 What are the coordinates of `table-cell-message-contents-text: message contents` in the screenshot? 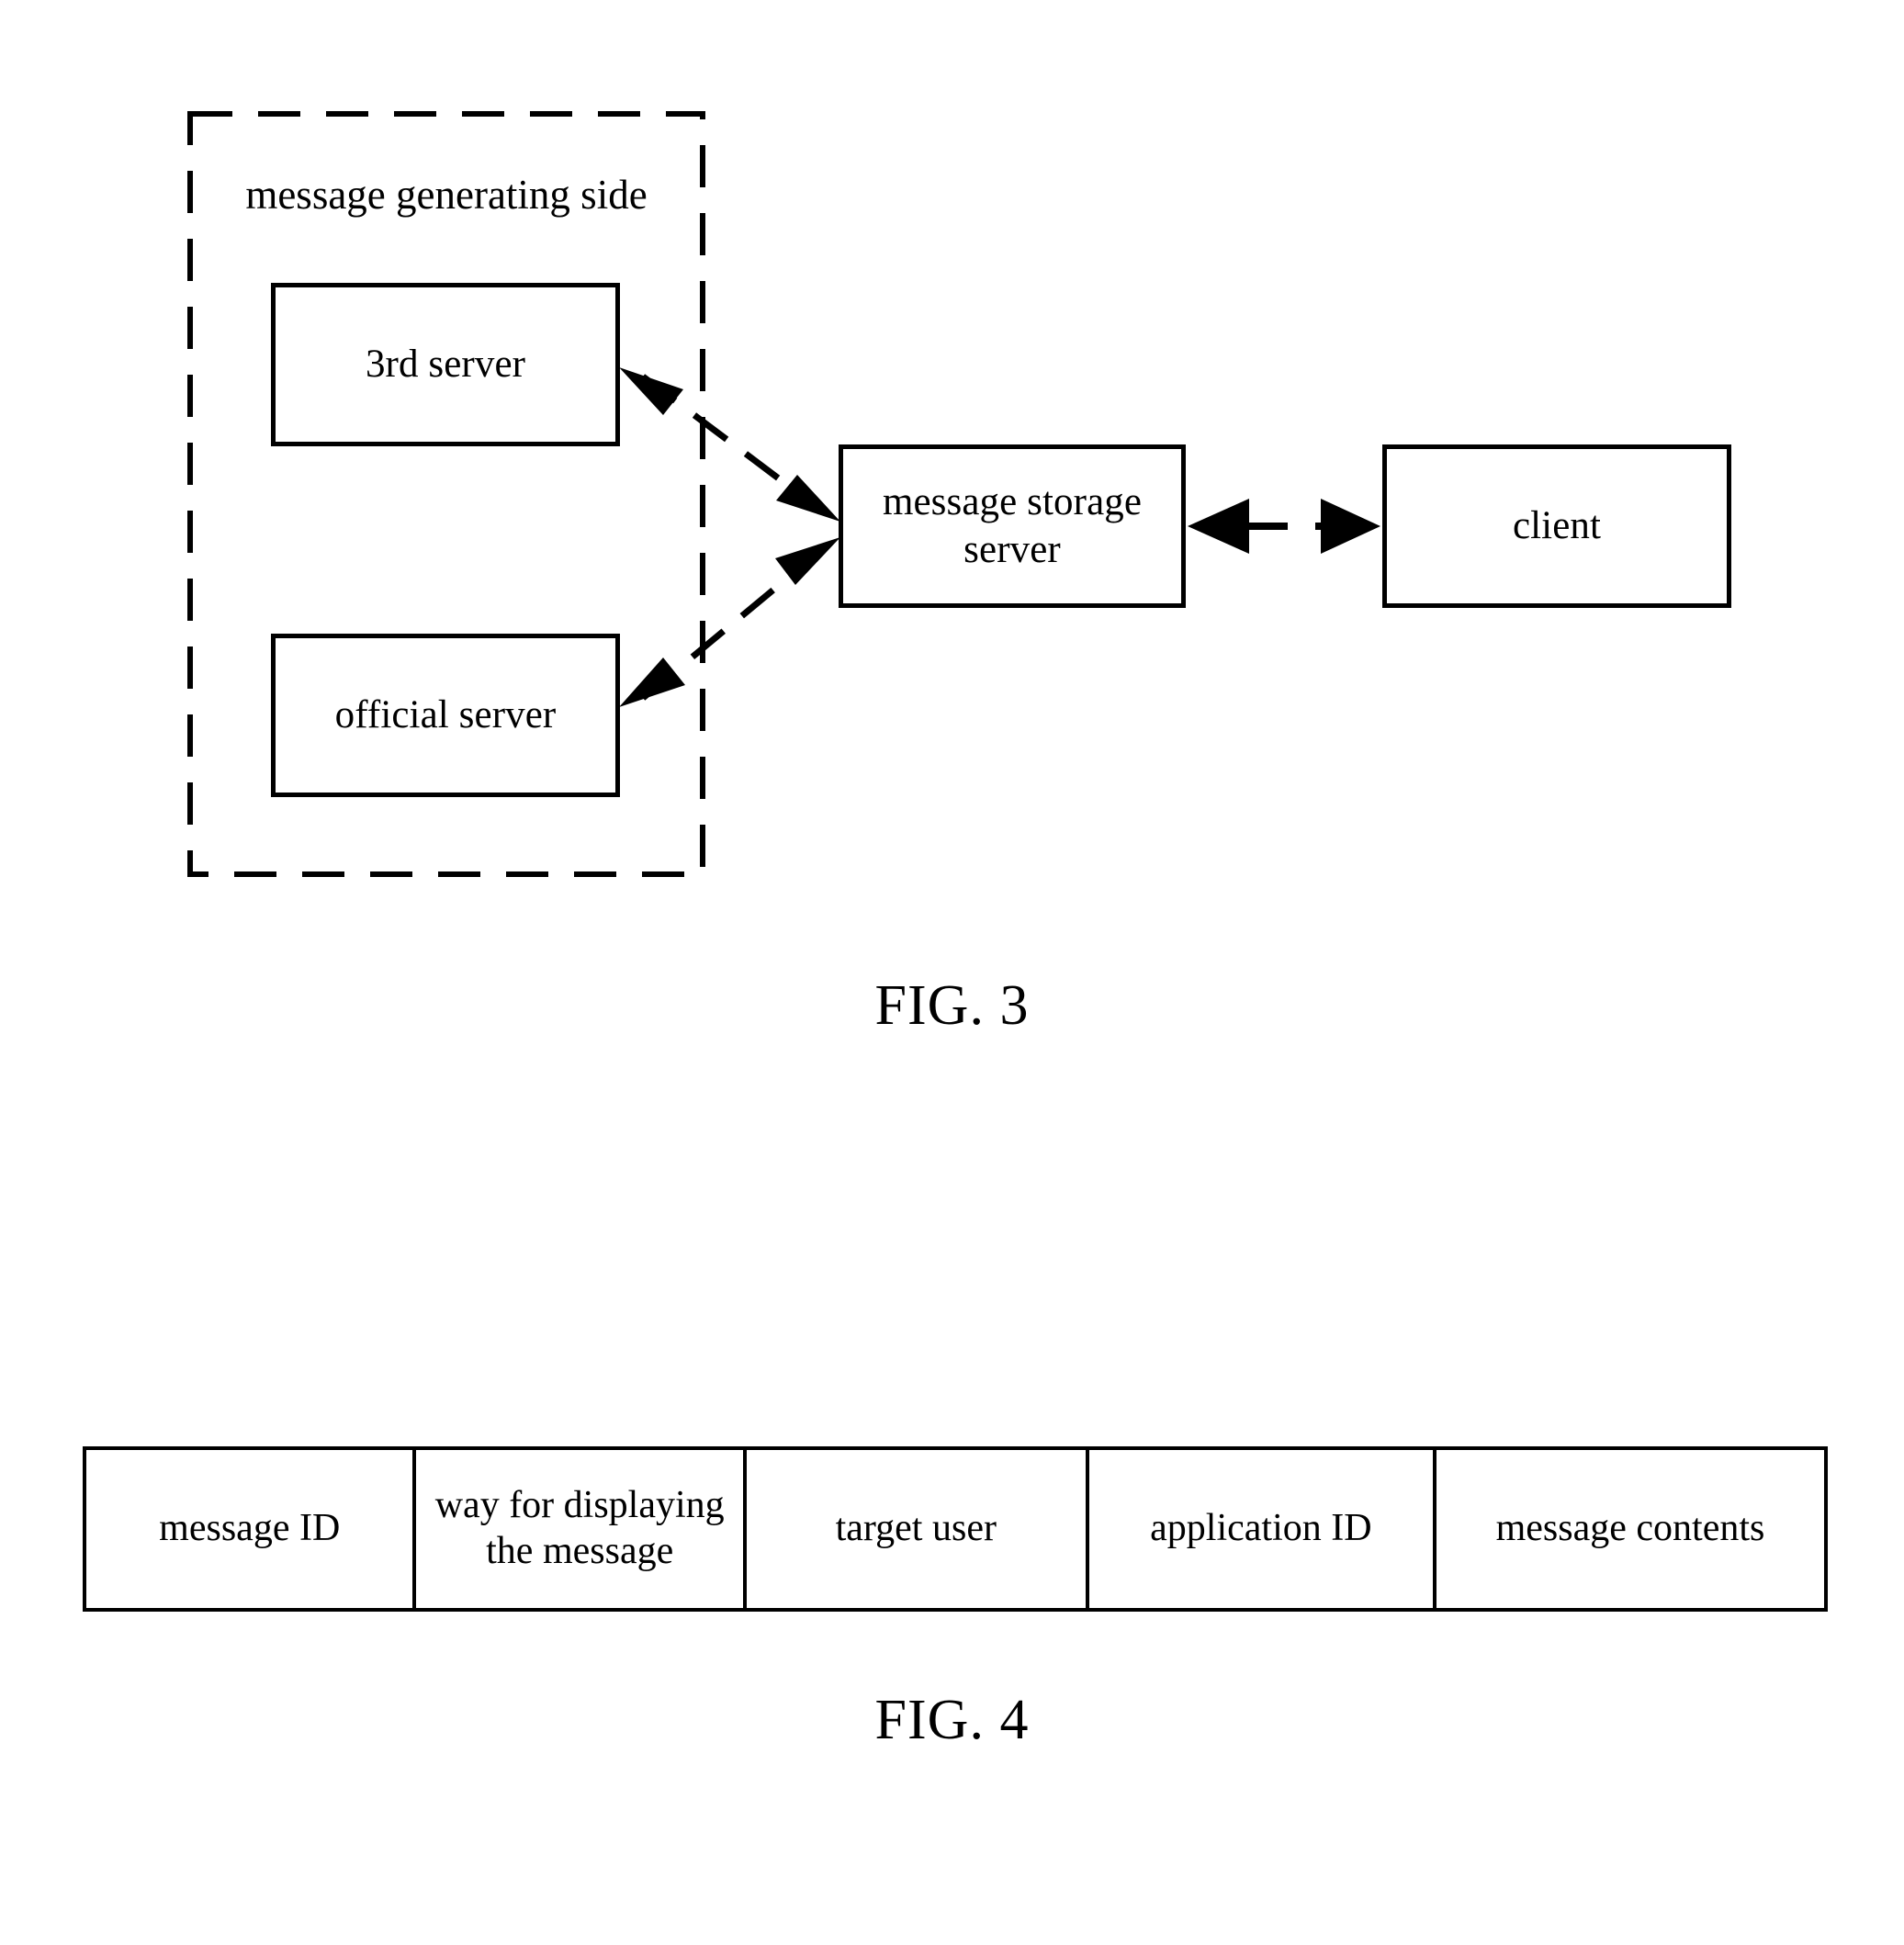 It's located at (1630, 1529).